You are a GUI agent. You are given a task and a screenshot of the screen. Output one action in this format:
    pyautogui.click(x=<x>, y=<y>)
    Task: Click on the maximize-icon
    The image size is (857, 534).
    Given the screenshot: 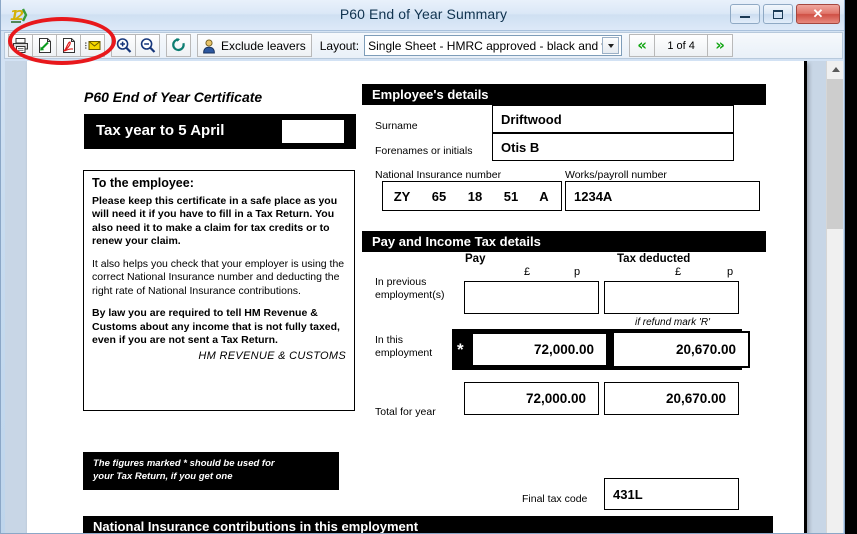 What is the action you would take?
    pyautogui.click(x=778, y=14)
    